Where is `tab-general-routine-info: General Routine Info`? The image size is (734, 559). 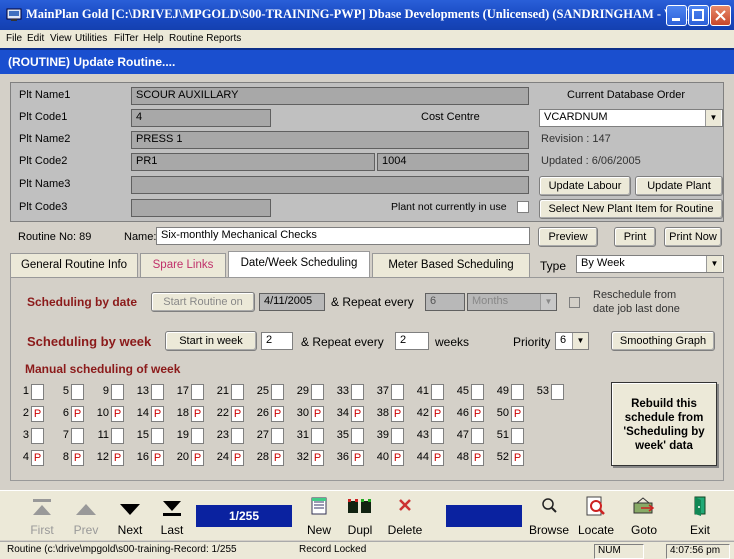
tab-general-routine-info: General Routine Info is located at coordinates (74, 265).